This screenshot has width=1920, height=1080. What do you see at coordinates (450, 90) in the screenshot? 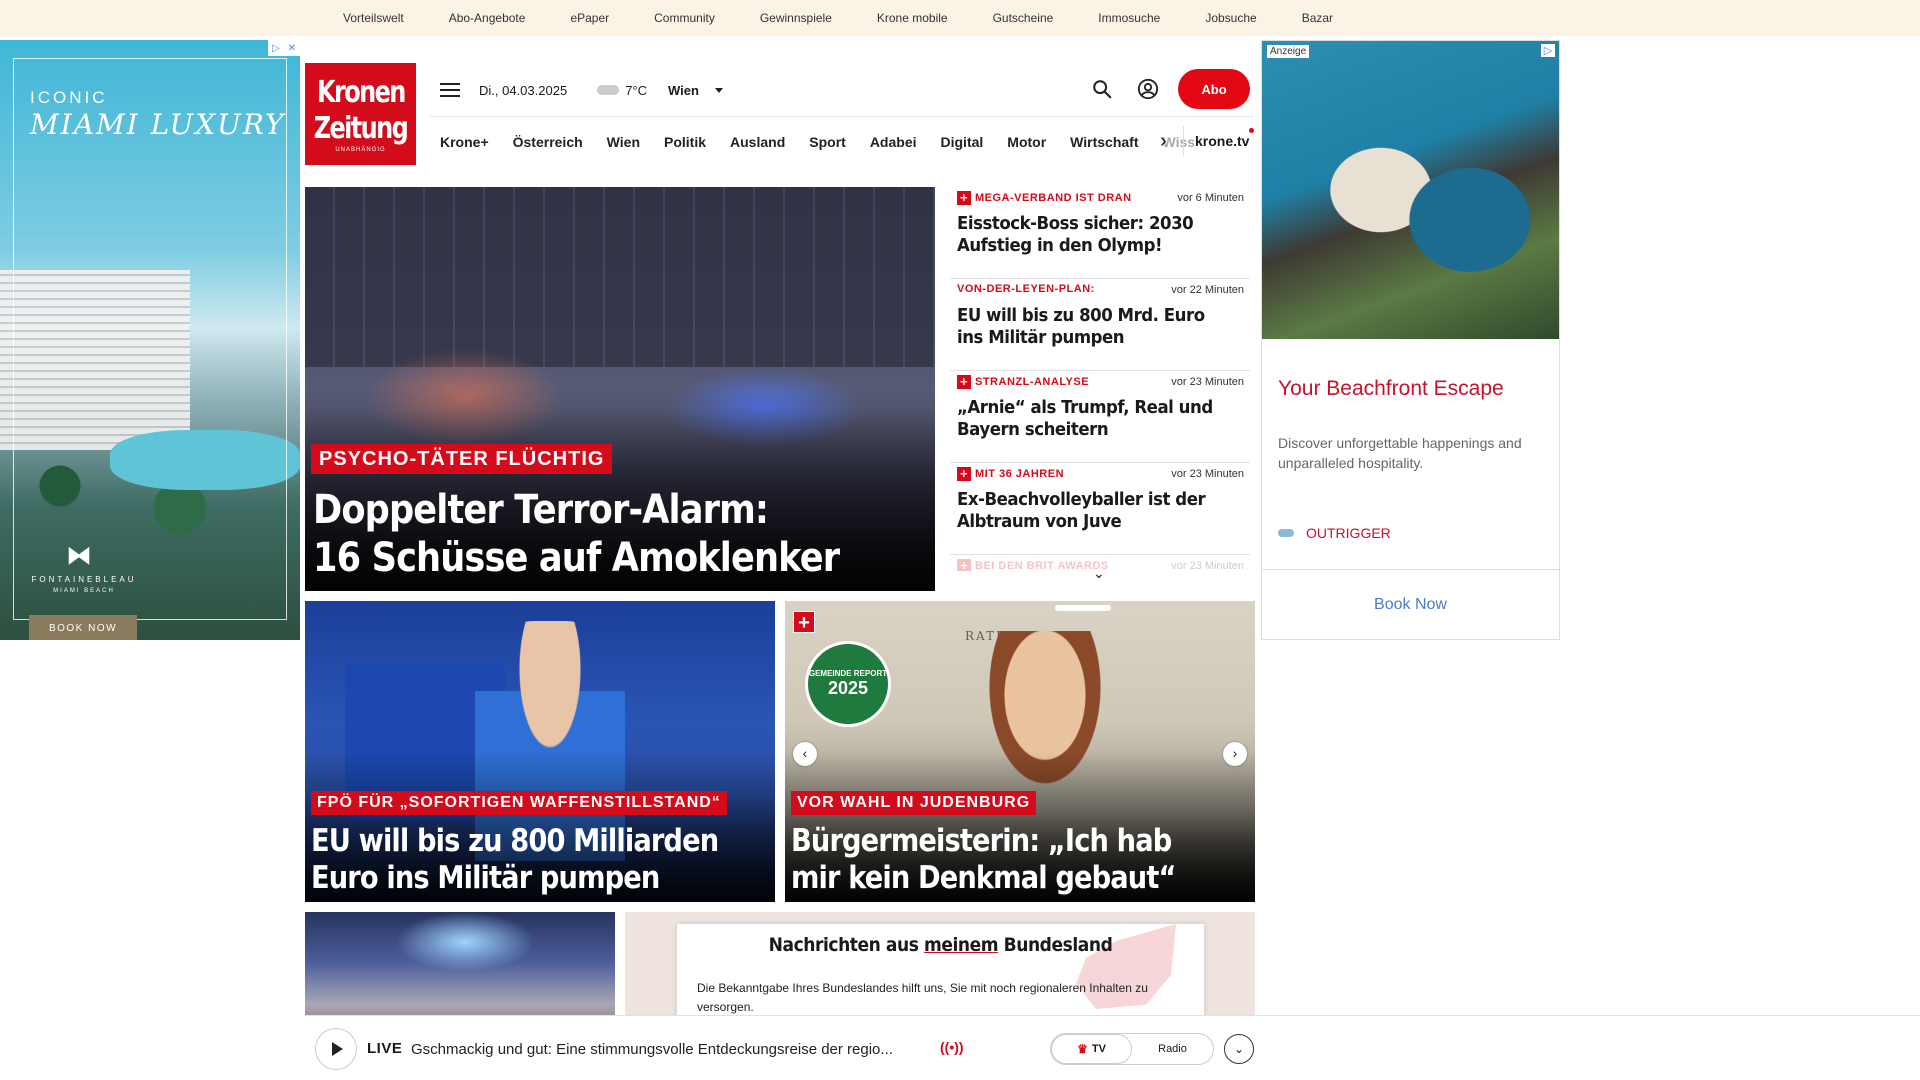
I see `hamburger-menu-icon` at bounding box center [450, 90].